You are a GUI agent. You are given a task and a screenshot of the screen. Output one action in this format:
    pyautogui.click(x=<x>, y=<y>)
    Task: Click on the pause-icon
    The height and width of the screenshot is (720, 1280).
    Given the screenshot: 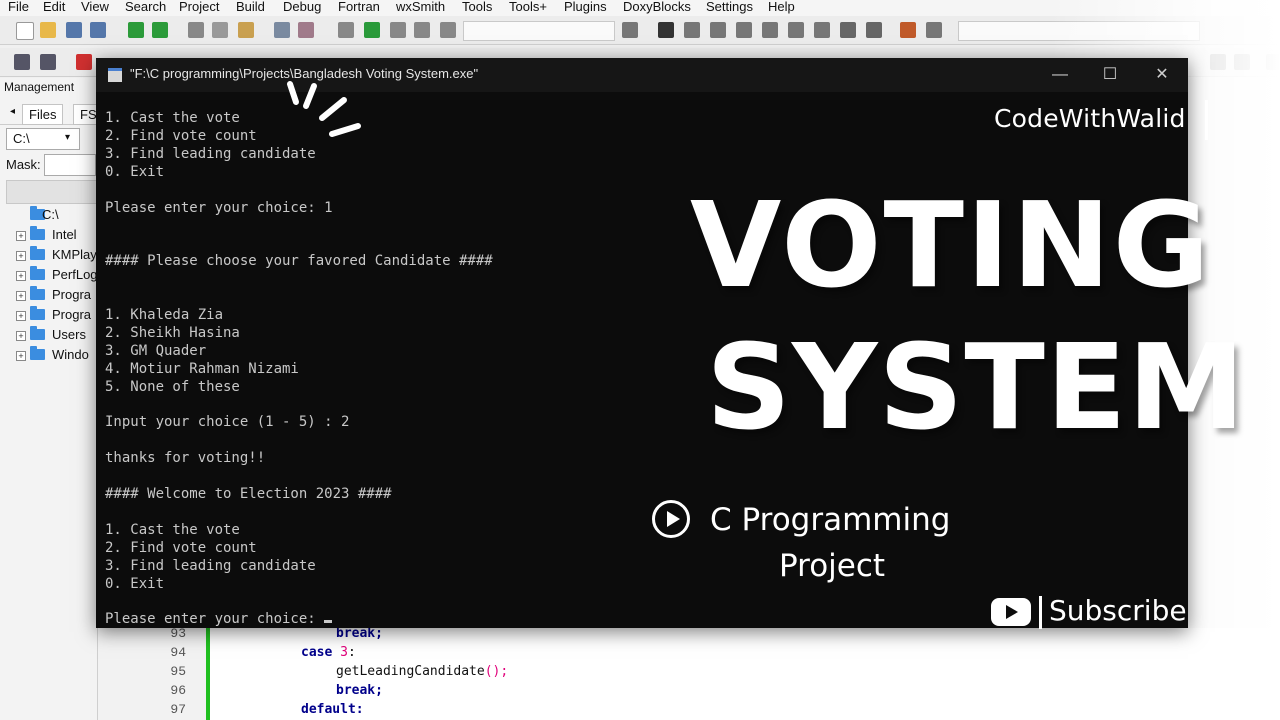 What is the action you would take?
    pyautogui.click(x=848, y=30)
    